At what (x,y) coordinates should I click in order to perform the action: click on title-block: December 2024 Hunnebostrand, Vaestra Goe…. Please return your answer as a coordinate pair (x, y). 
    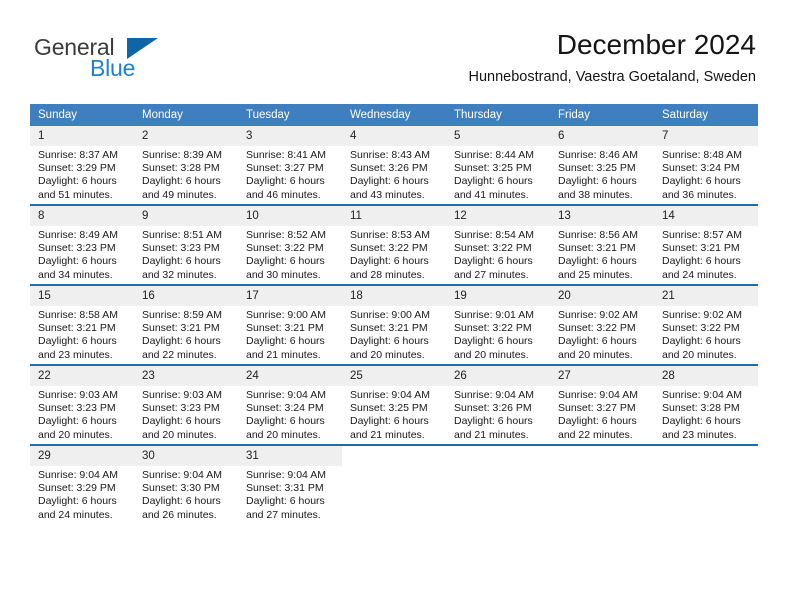
    Looking at the image, I should click on (612, 57).